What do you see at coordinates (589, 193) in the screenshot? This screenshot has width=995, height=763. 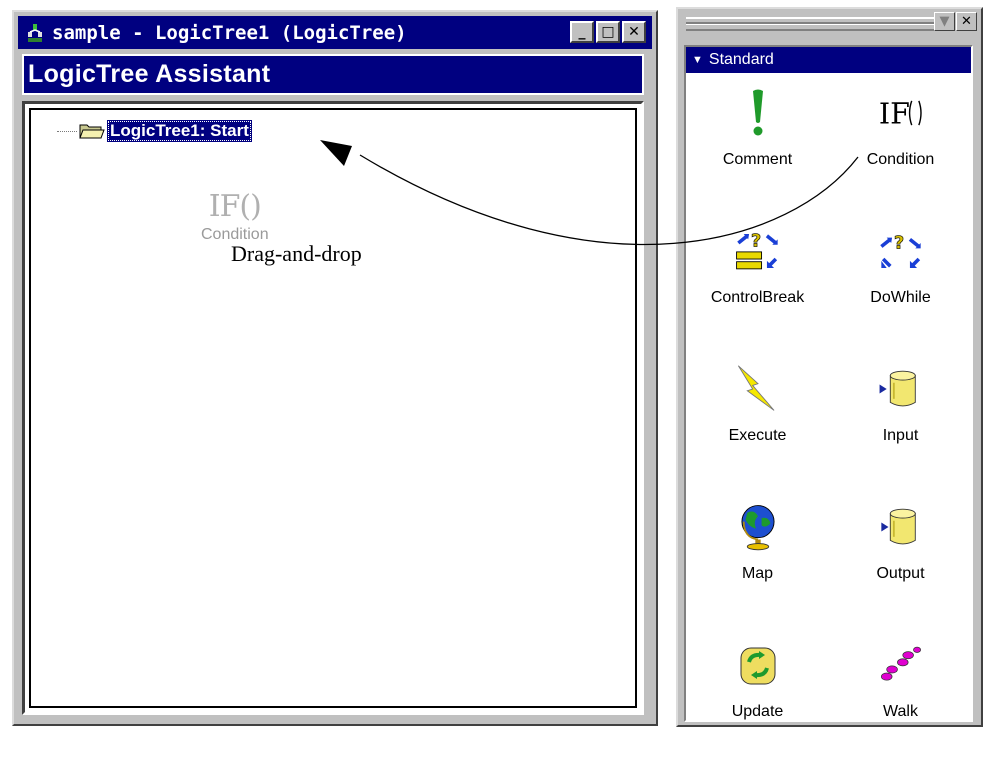 I see `drag-arrow` at bounding box center [589, 193].